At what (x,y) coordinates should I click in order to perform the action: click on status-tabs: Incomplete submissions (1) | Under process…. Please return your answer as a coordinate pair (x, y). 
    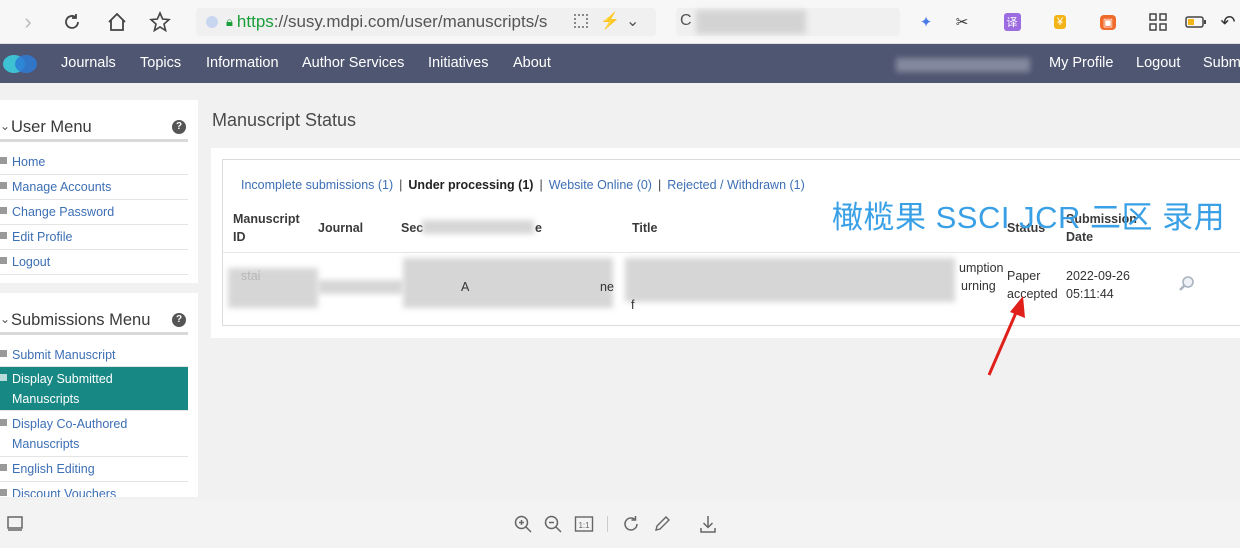
    Looking at the image, I should click on (523, 185).